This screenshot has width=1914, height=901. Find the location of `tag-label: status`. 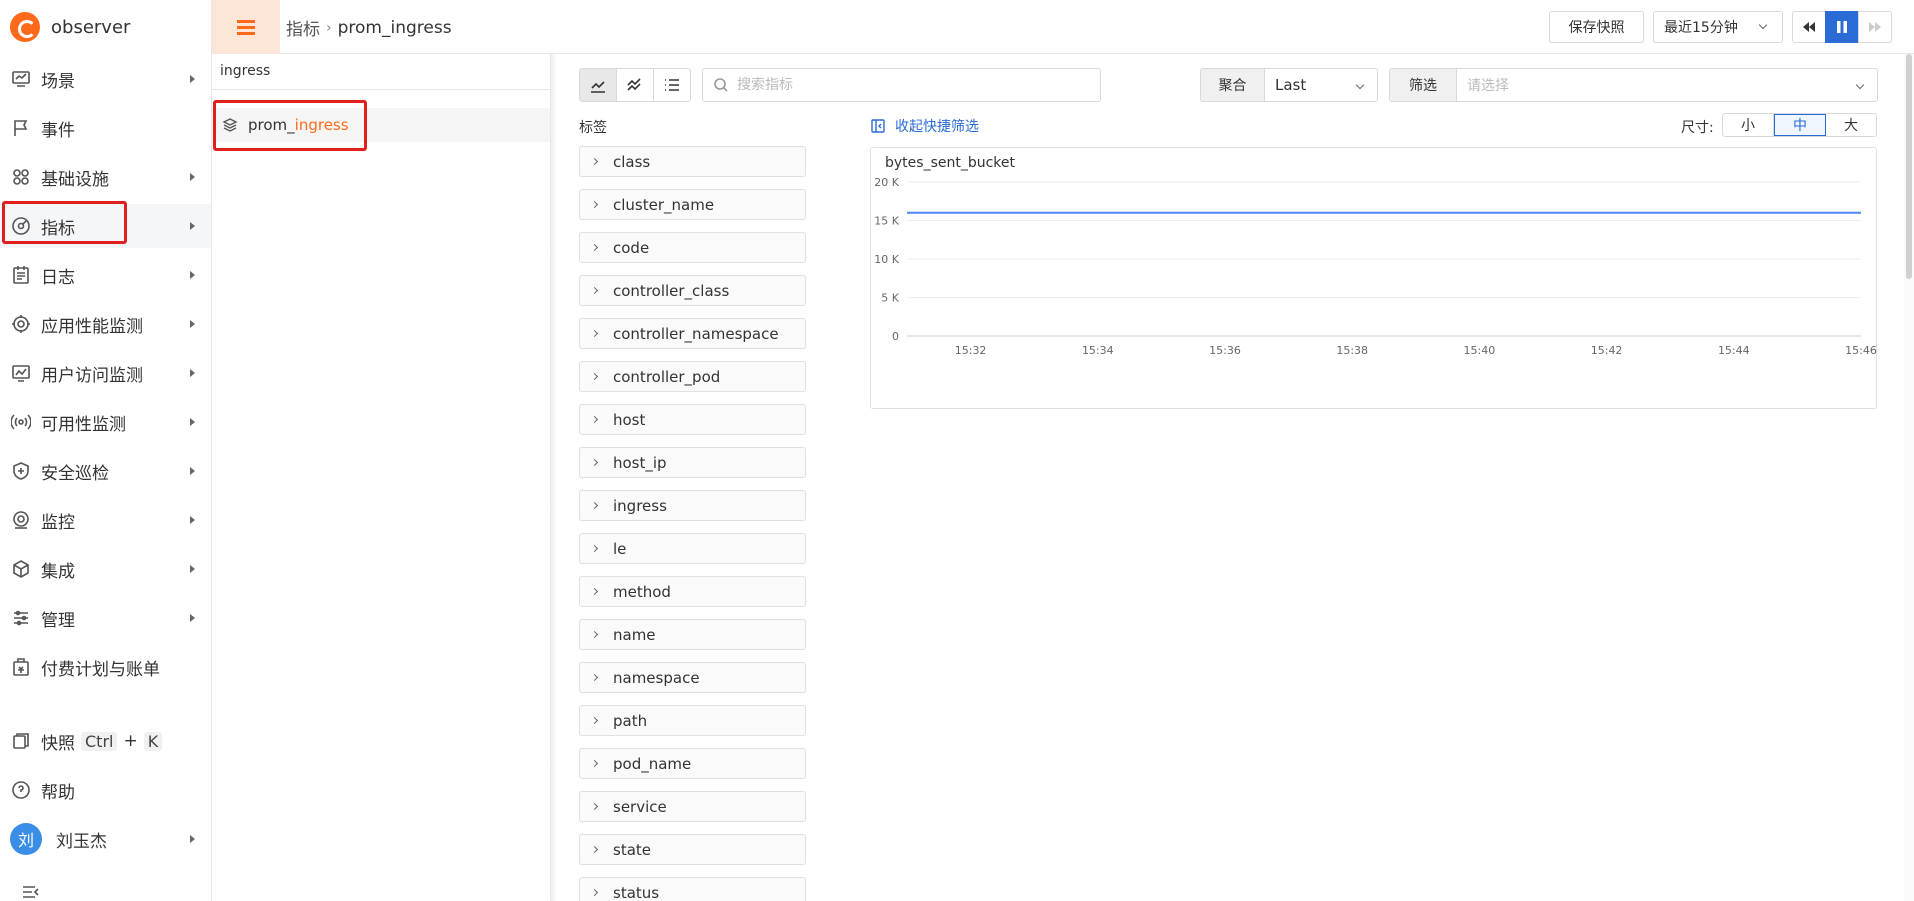

tag-label: status is located at coordinates (636, 892).